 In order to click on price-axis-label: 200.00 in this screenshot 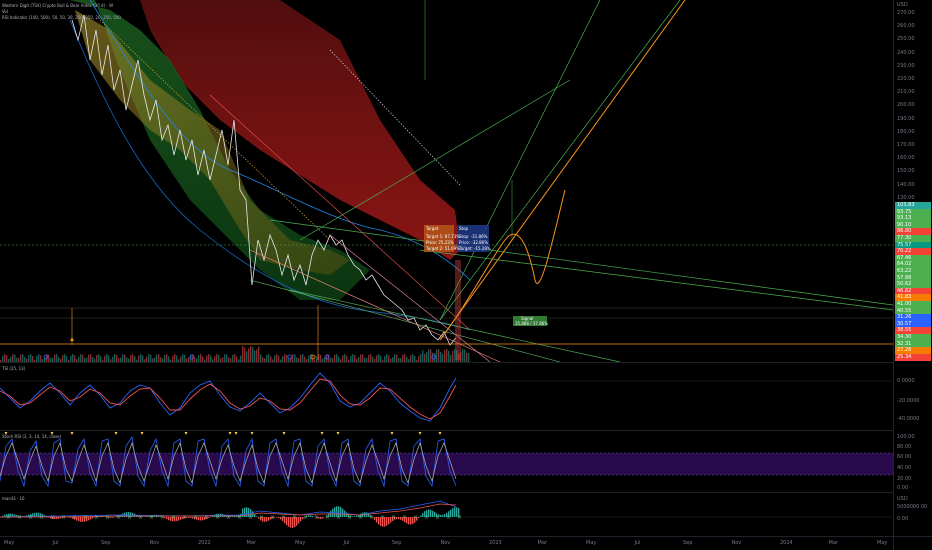, I will do `click(906, 105)`.